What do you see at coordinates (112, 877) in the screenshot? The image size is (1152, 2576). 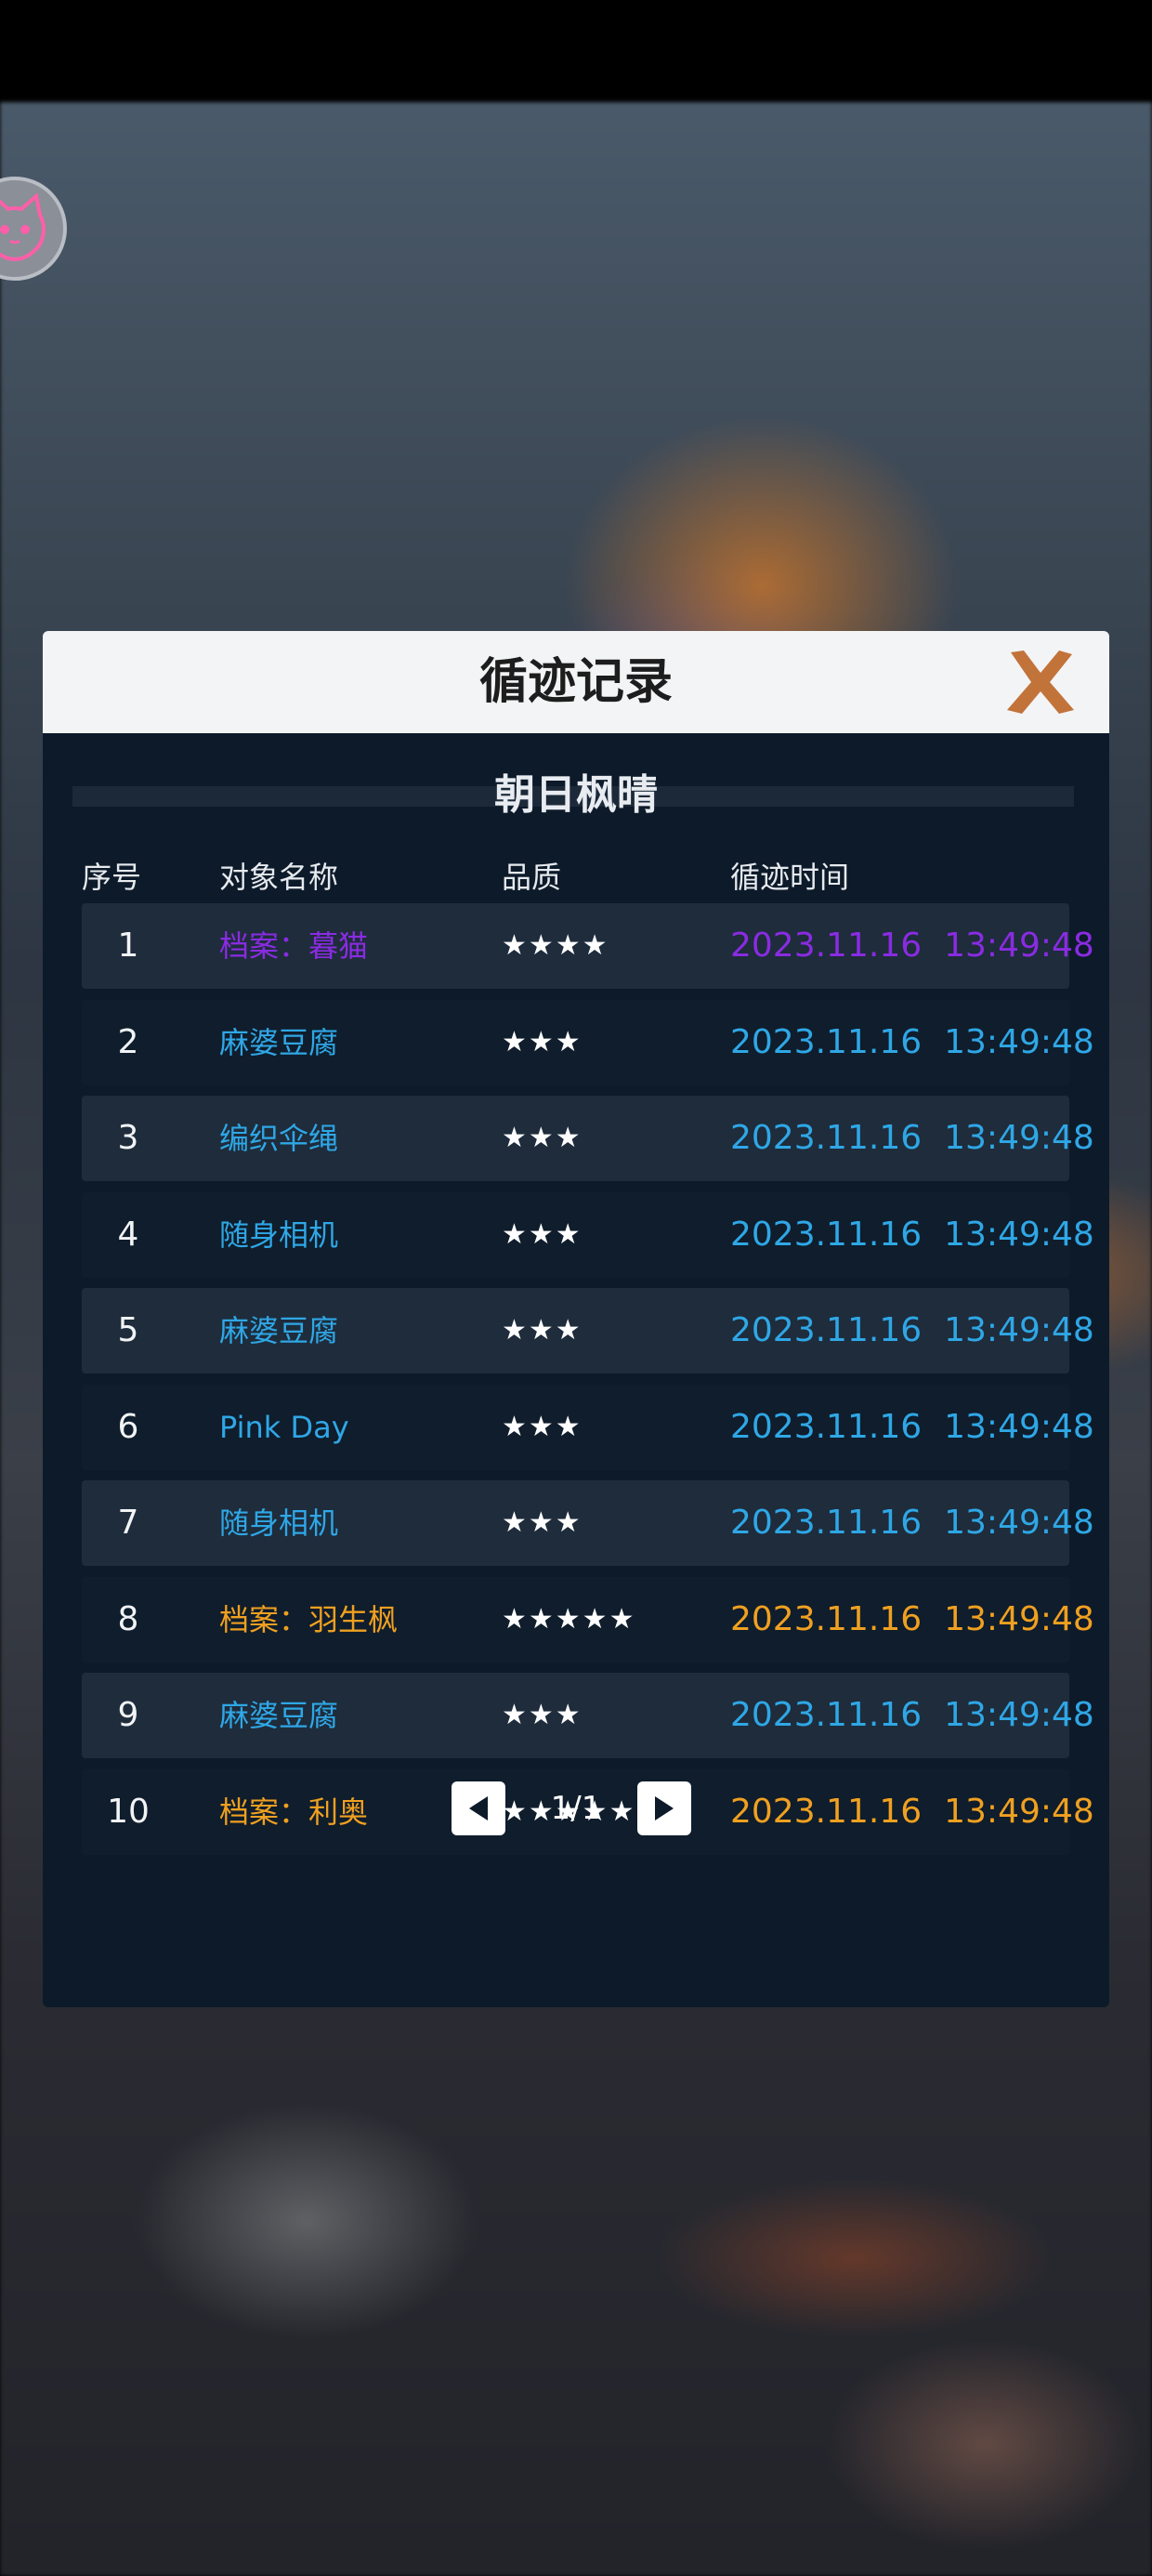 I see `column-header-index: 序号` at bounding box center [112, 877].